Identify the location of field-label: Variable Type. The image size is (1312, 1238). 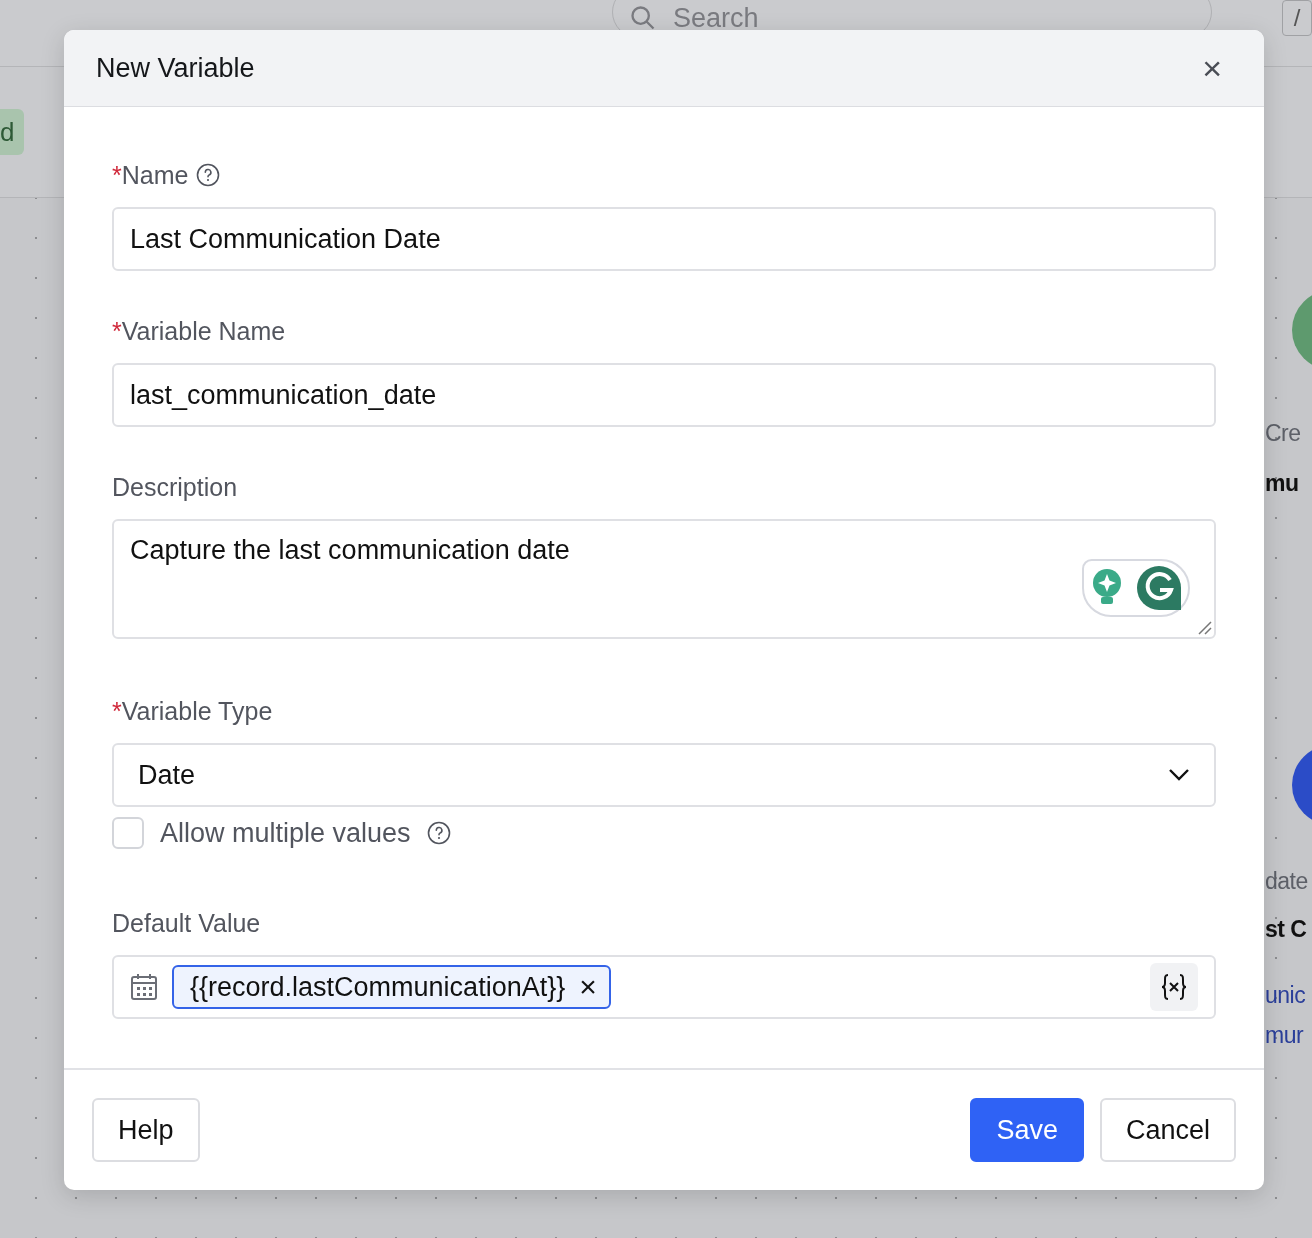
(197, 711).